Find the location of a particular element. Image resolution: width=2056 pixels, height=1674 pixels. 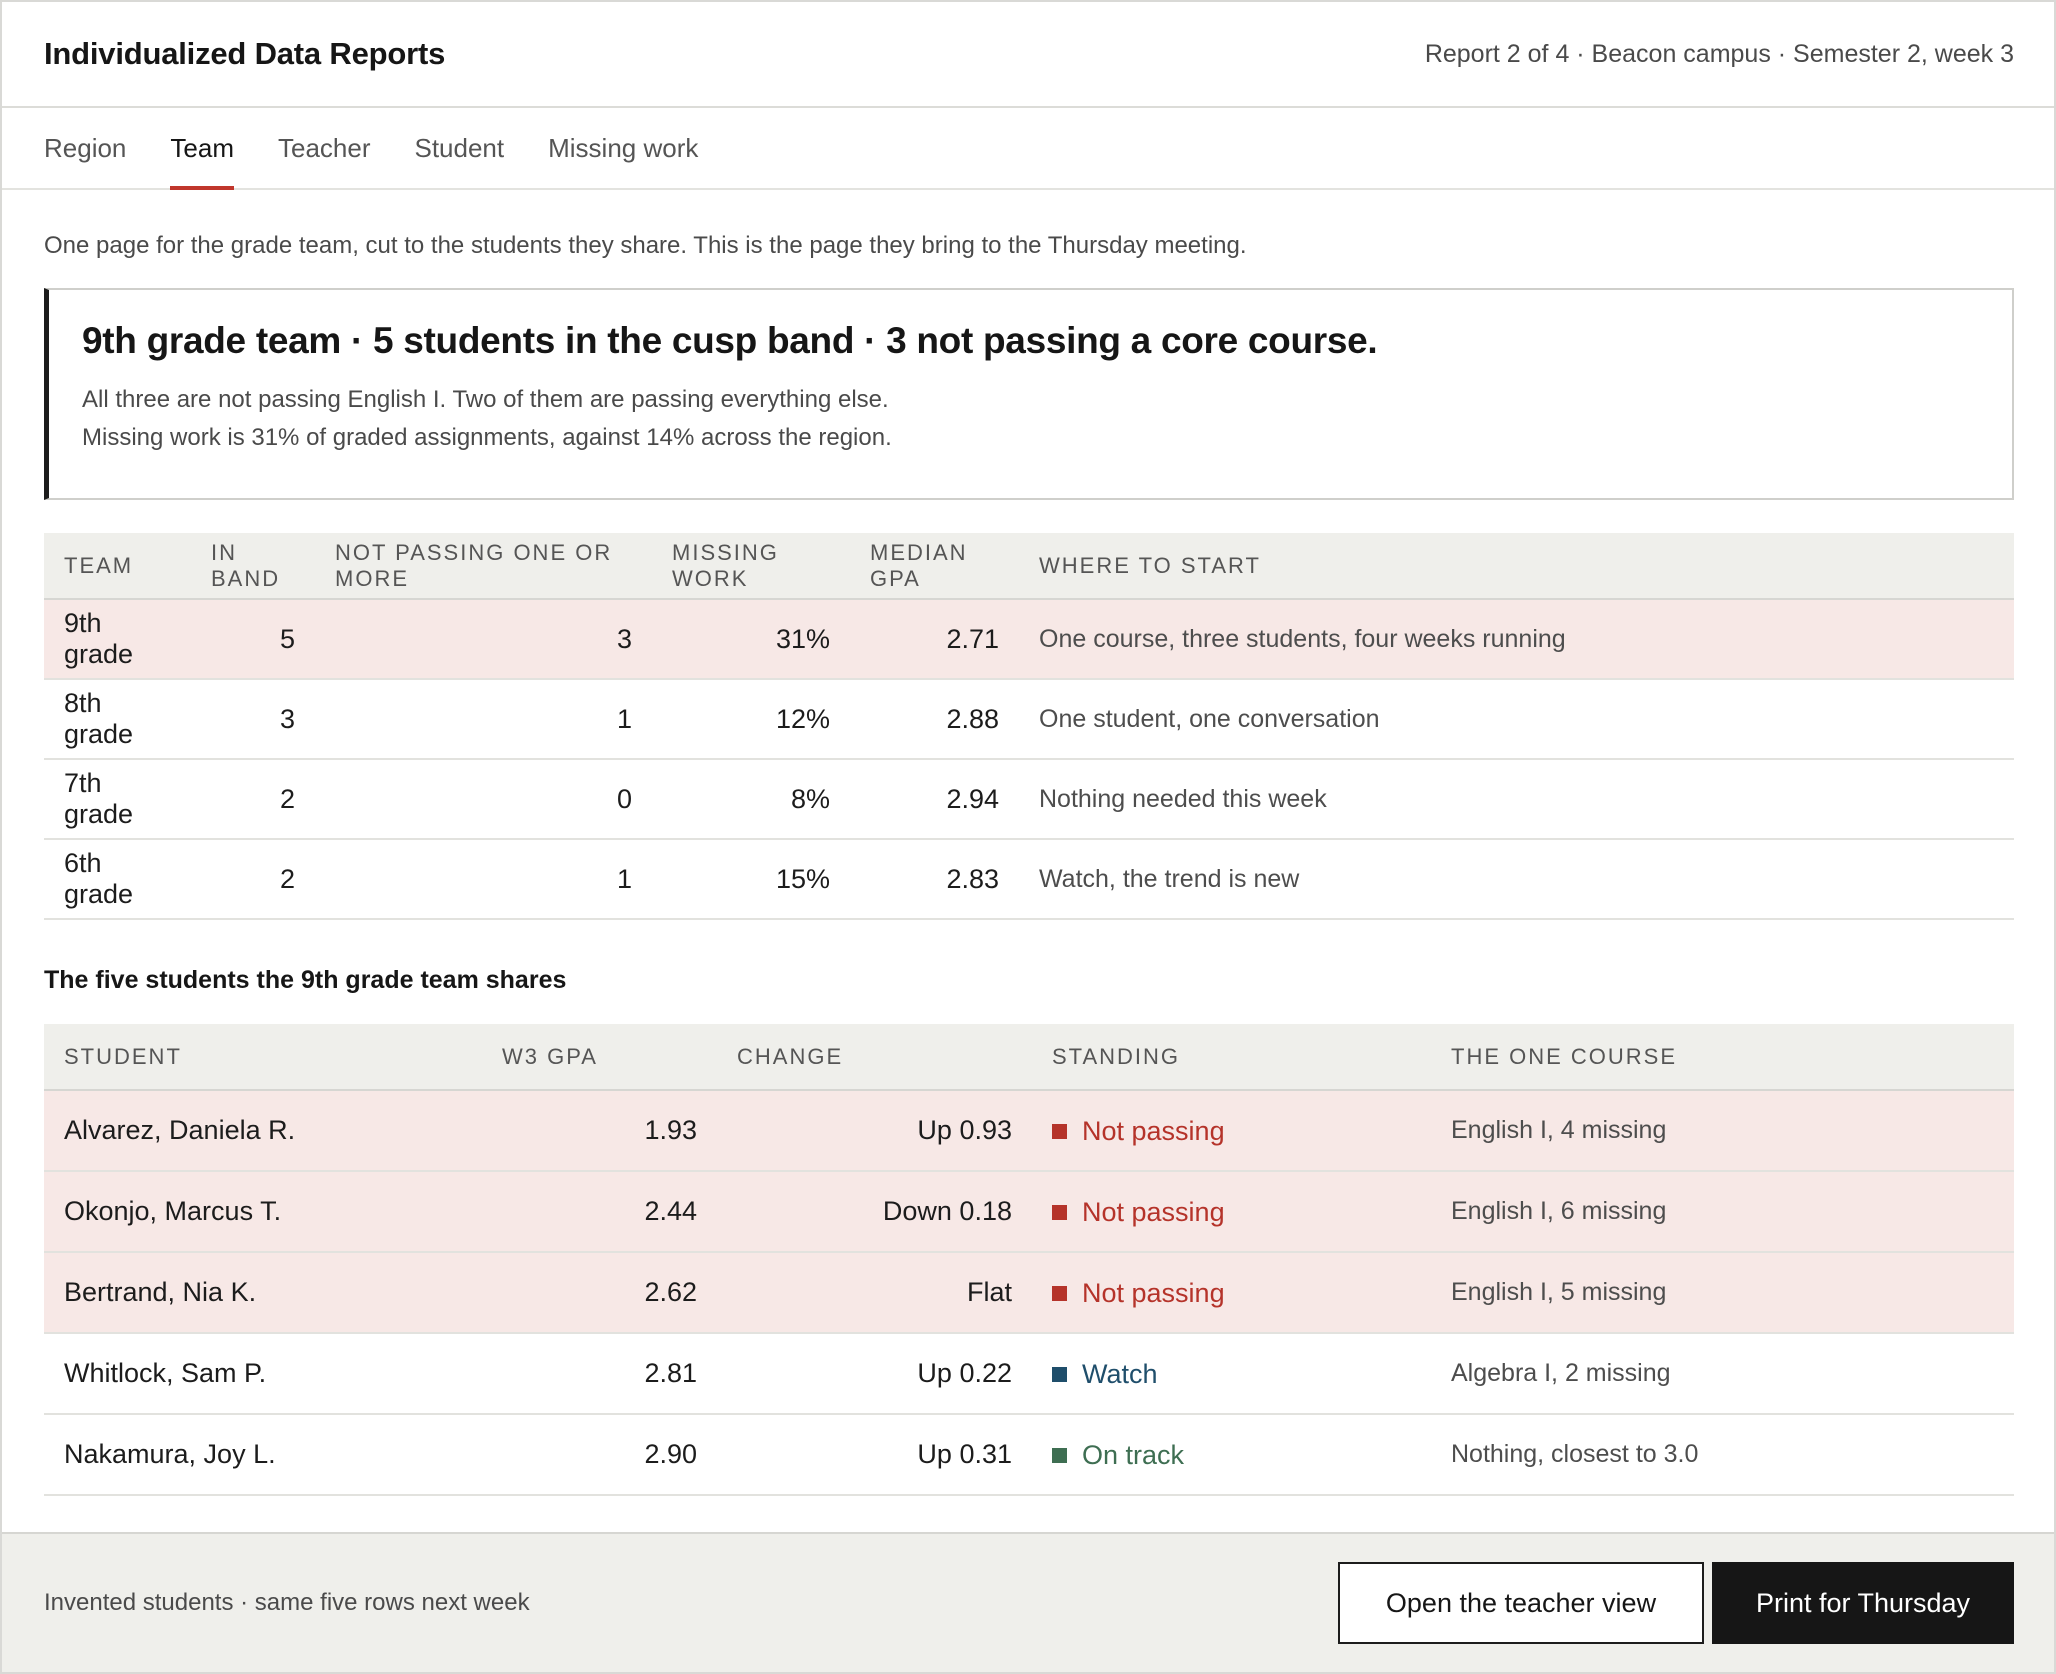

team-name: 6th grade is located at coordinates (117, 879).